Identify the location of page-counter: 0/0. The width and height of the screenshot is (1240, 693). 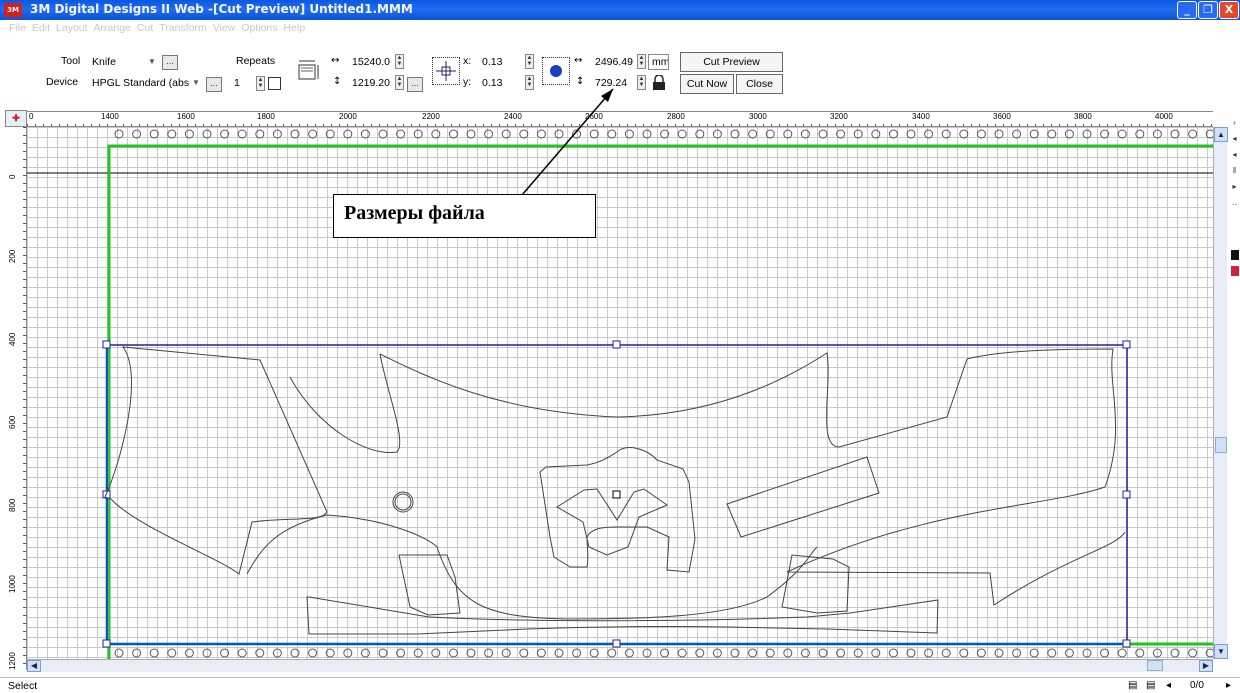
(1197, 685).